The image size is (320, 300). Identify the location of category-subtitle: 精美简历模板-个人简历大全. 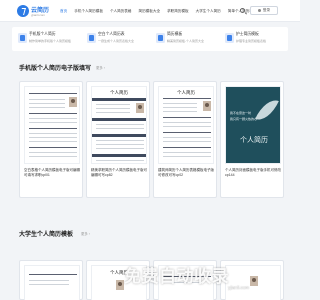
(185, 41).